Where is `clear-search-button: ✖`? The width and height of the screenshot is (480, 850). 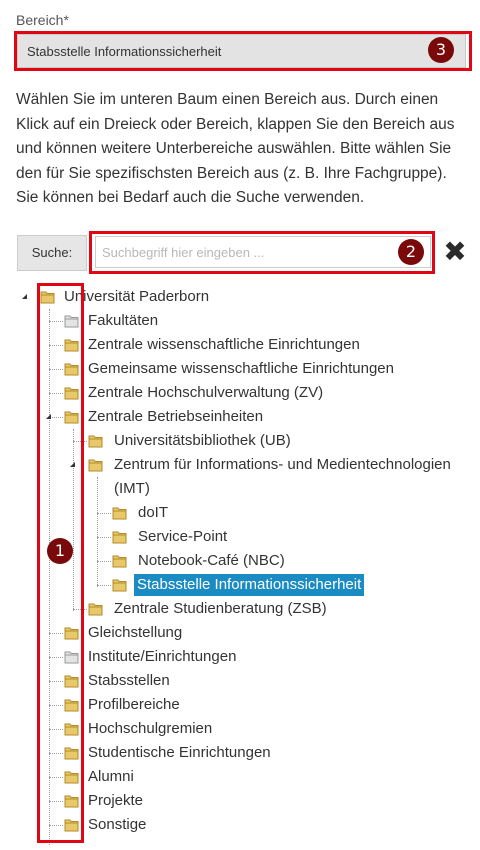 clear-search-button: ✖ is located at coordinates (455, 253).